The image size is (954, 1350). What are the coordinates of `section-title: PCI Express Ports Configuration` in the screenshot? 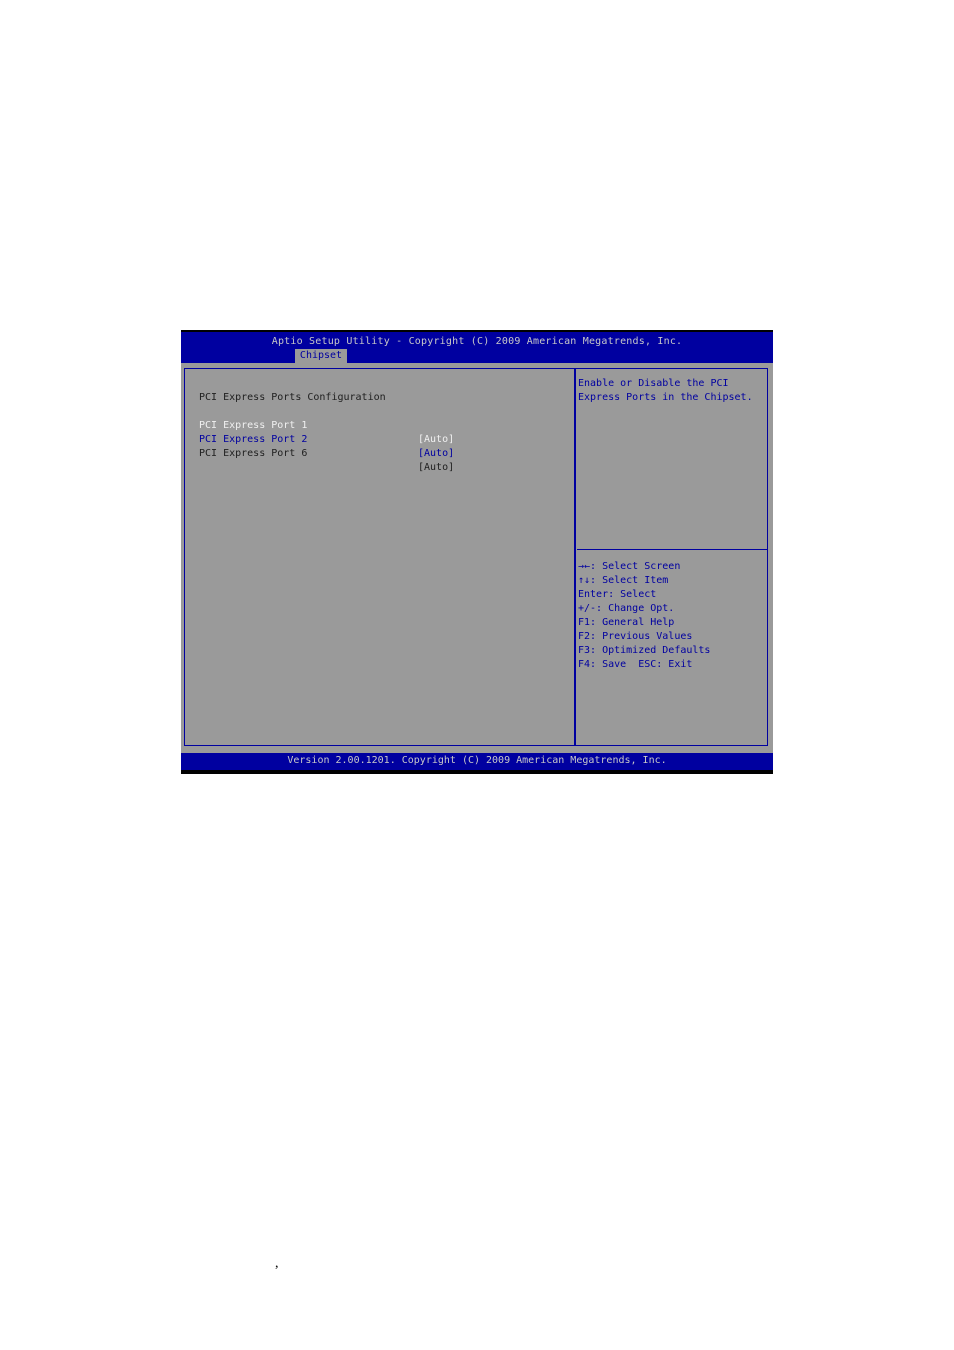 It's located at (292, 397).